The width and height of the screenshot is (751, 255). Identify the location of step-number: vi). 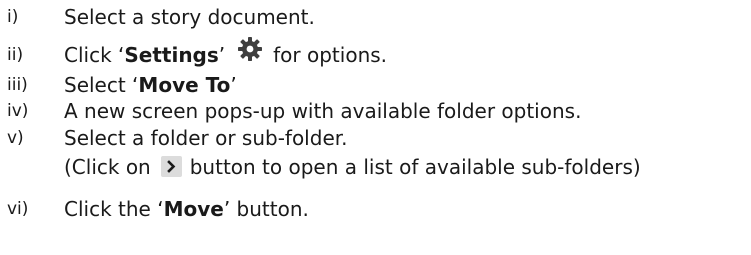
(18, 209).